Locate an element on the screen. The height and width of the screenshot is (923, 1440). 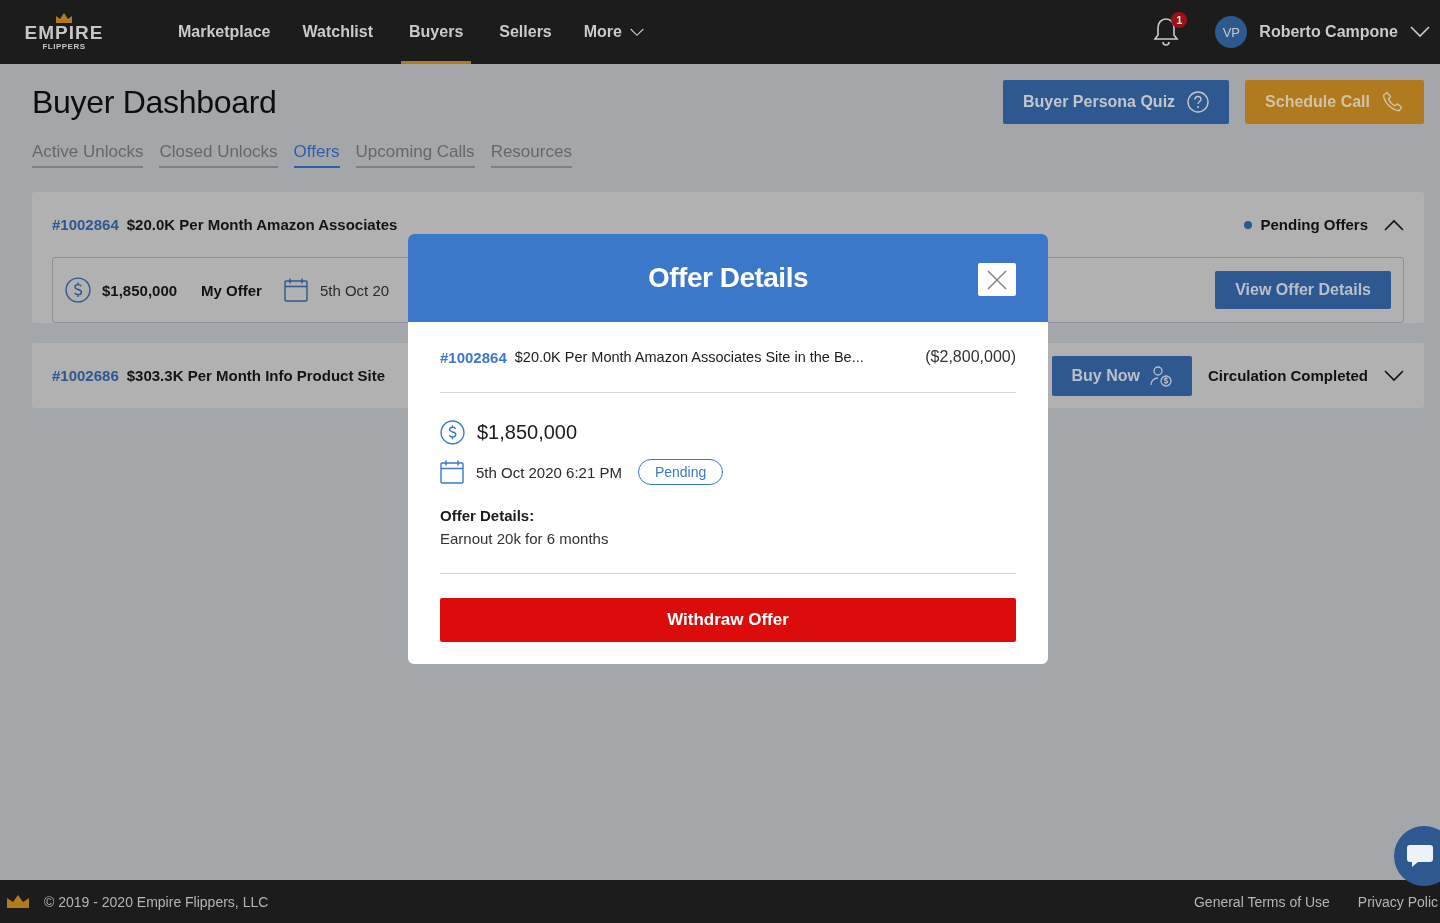
nav-link: Watchlist is located at coordinates (338, 32).